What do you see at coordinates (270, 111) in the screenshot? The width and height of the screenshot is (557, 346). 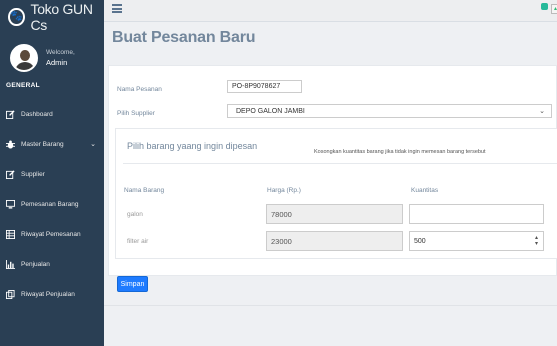 I see `supplier-value: DEPO GALON JAMBI` at bounding box center [270, 111].